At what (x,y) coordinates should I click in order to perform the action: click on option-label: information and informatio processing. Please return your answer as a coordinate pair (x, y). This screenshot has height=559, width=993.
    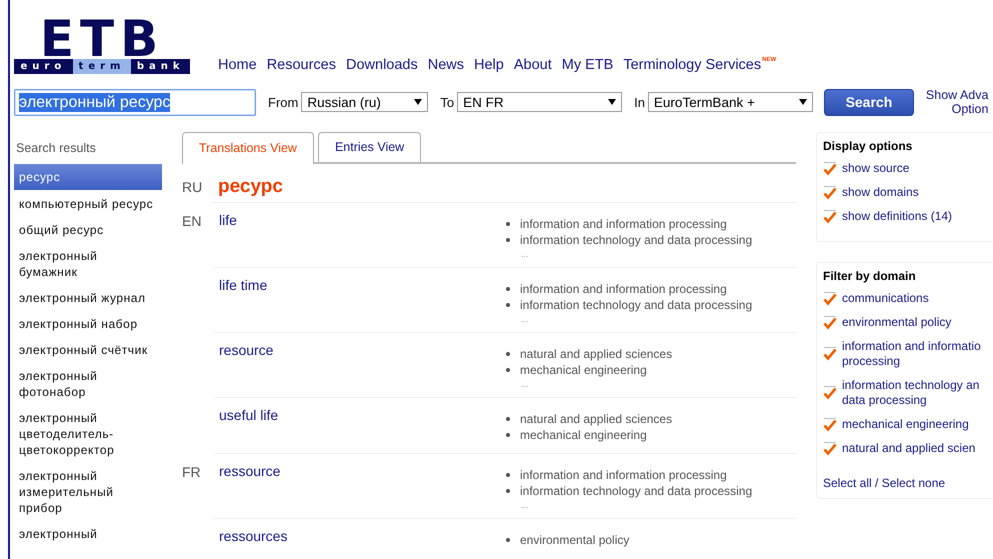
    Looking at the image, I should click on (911, 354).